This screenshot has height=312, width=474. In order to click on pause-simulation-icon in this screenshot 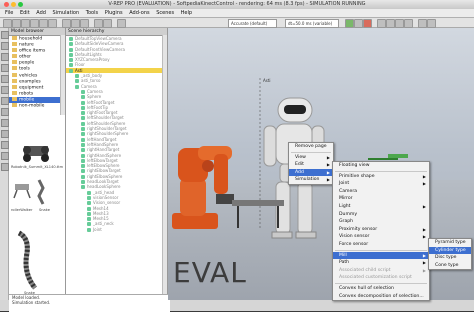, I will do `click(358, 23)`.